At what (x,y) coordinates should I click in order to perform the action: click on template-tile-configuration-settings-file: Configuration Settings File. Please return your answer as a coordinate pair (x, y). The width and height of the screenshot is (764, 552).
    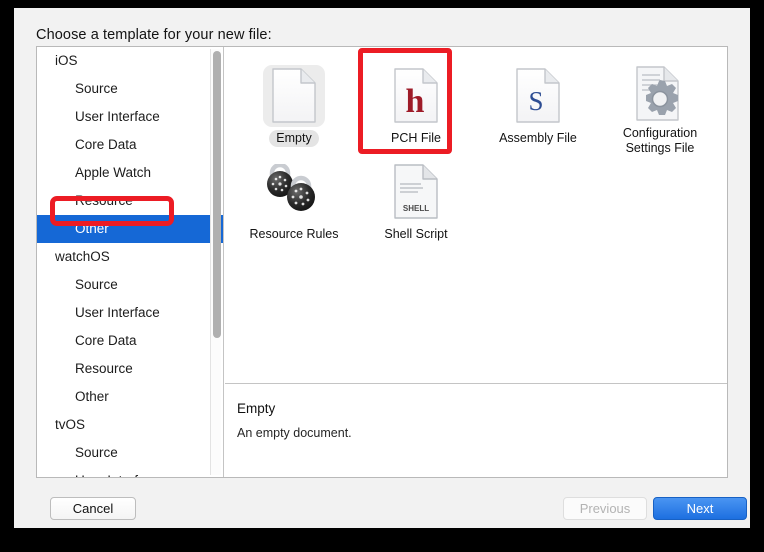
    Looking at the image, I should click on (660, 109).